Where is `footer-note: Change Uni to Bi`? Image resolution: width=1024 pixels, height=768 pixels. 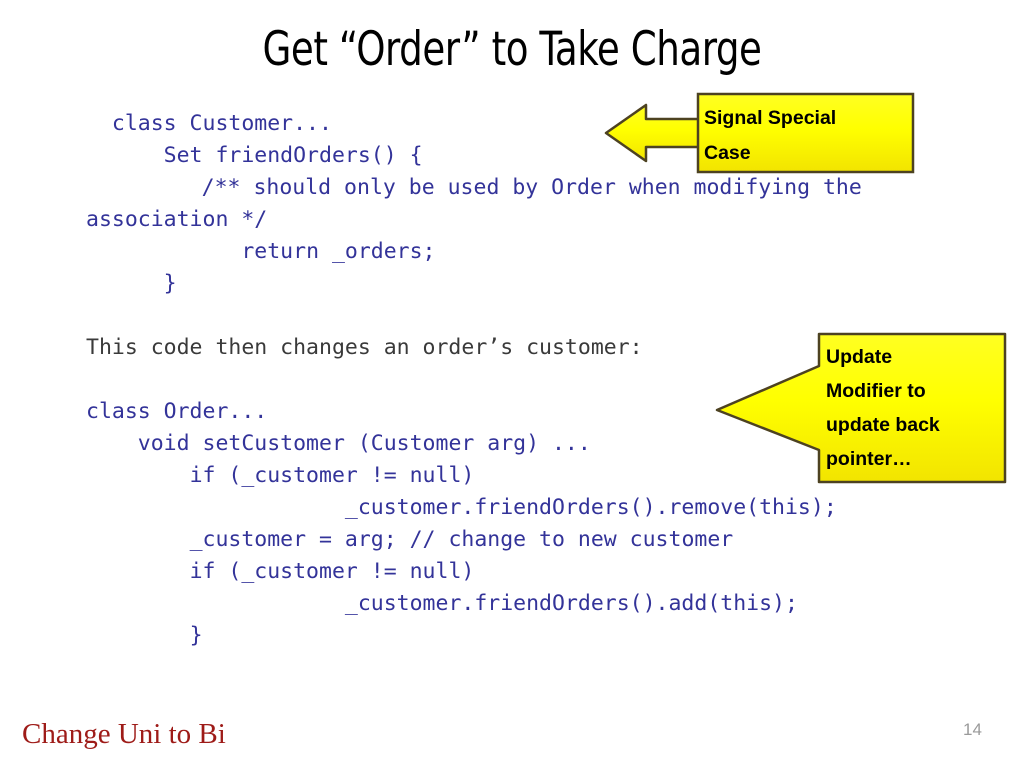
footer-note: Change Uni to Bi is located at coordinates (124, 734).